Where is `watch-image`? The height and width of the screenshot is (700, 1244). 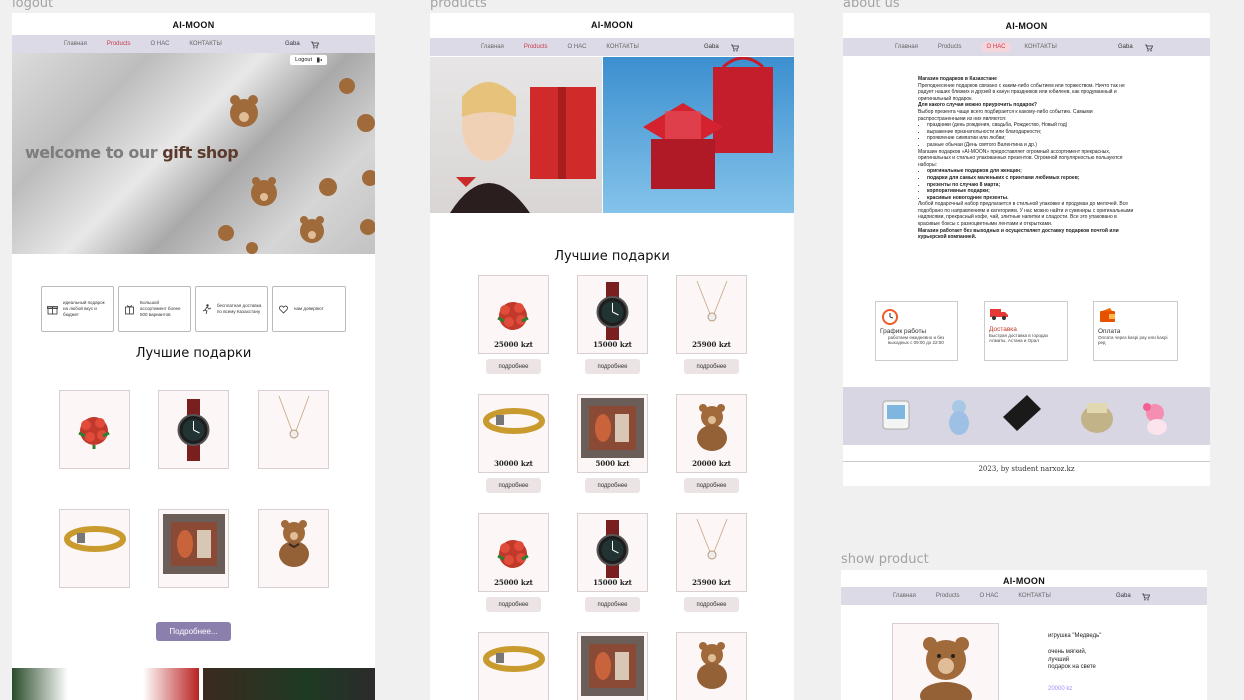 watch-image is located at coordinates (612, 549).